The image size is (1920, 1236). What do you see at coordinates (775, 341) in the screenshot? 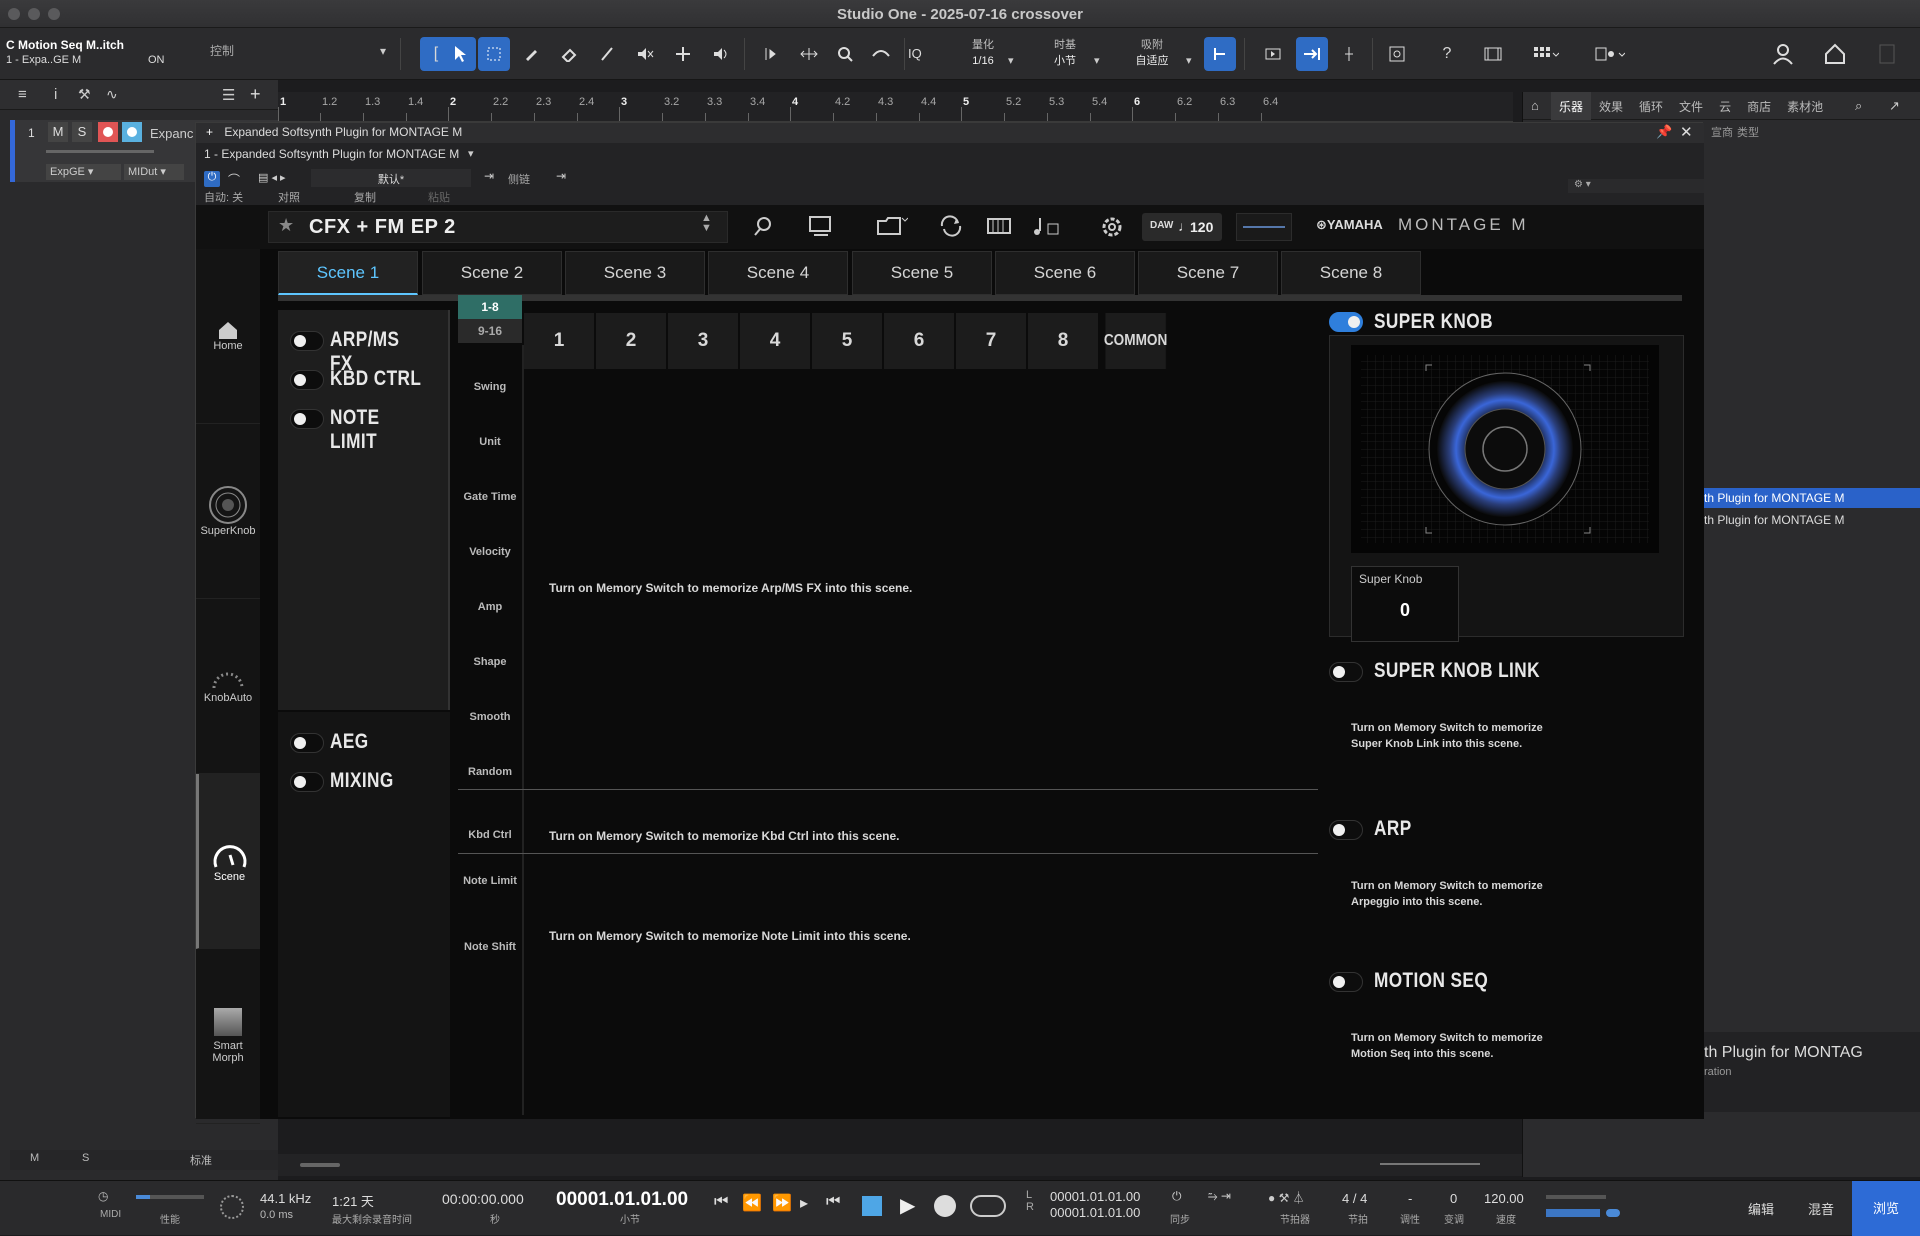
I see `part-column-header: 4` at bounding box center [775, 341].